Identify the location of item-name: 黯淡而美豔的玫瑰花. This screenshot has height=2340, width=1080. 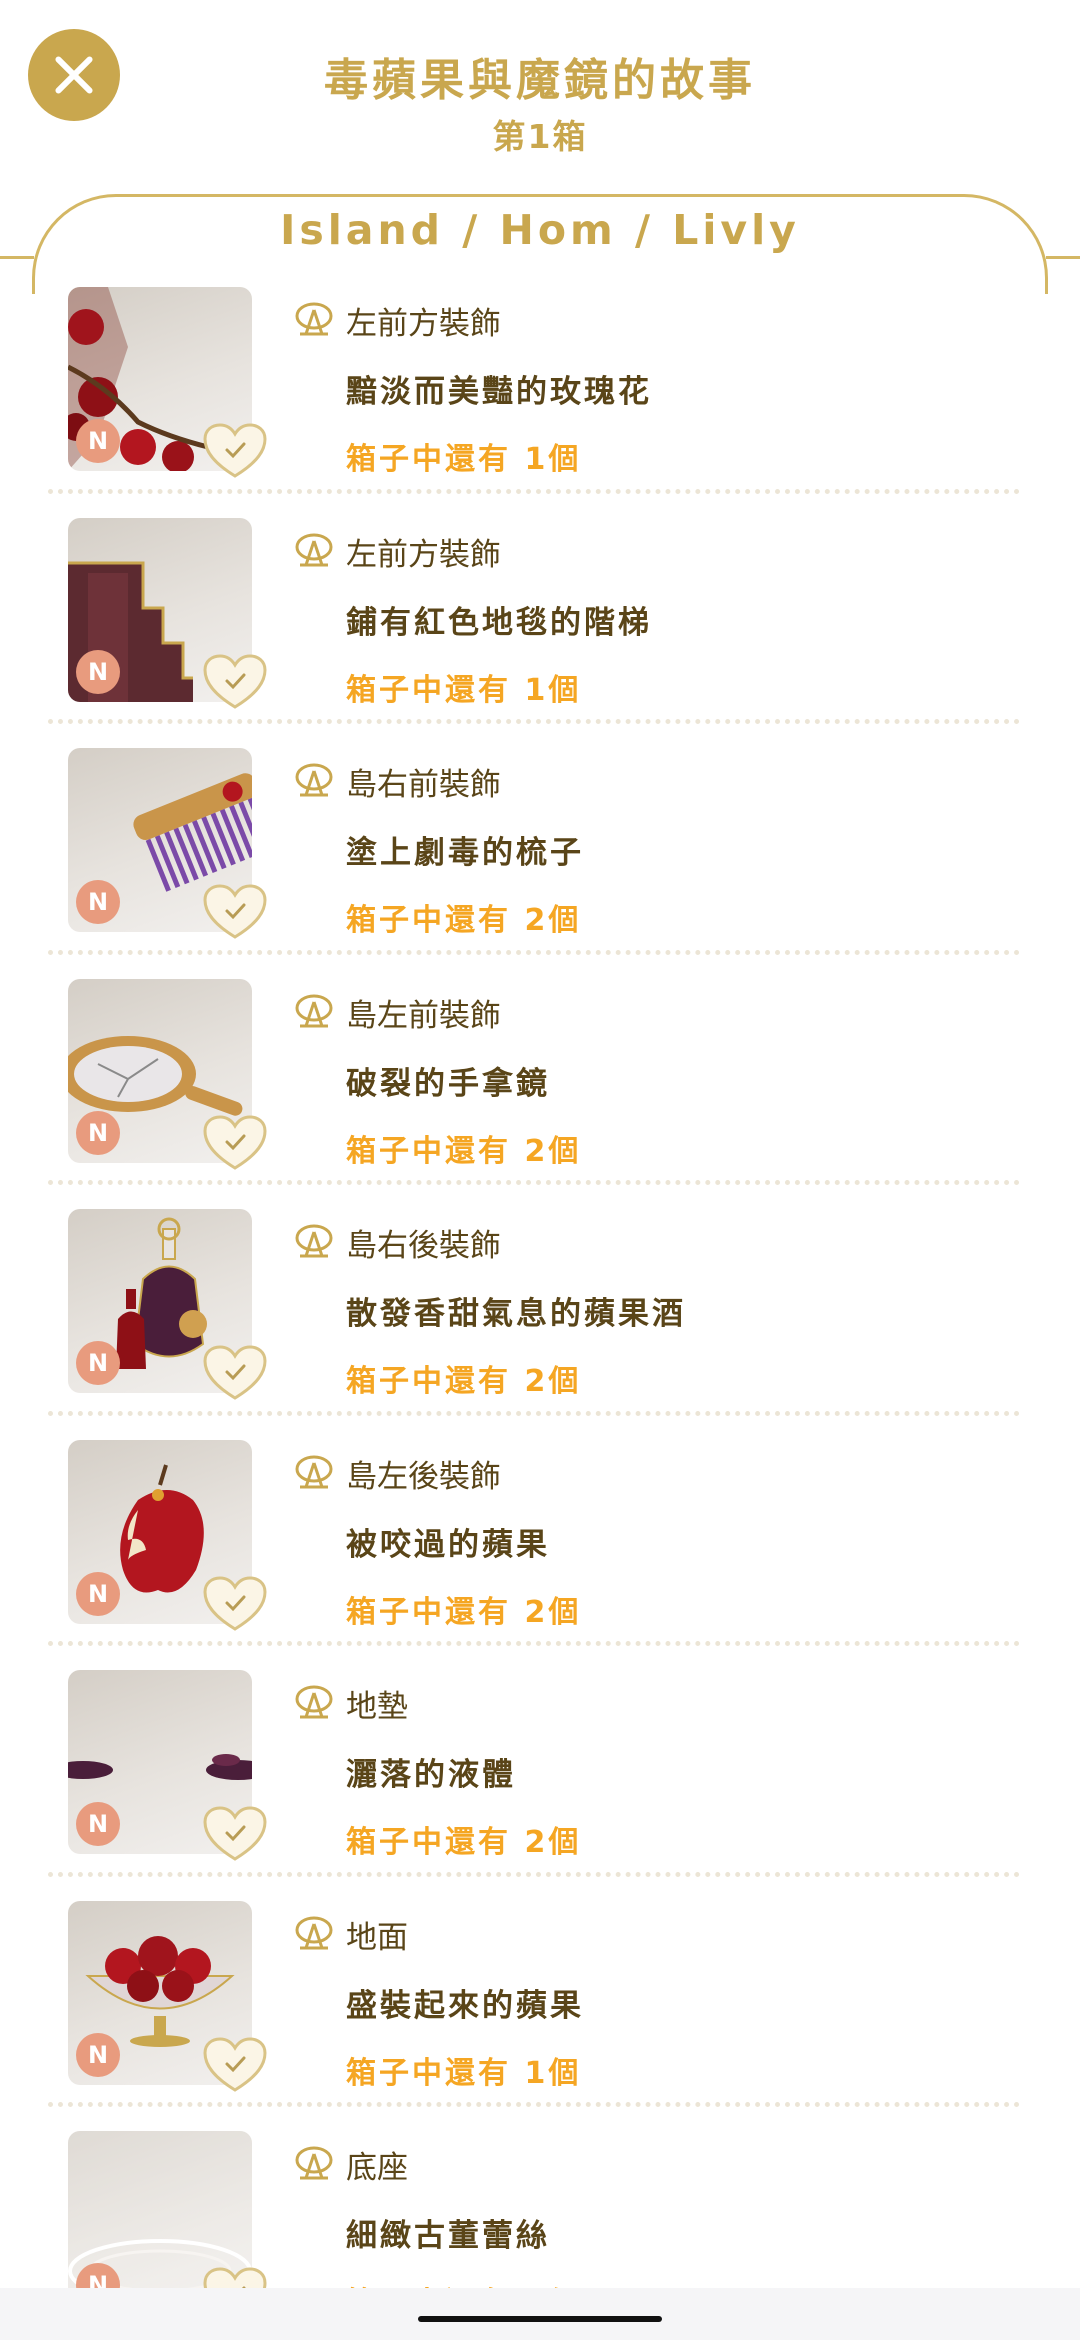
(499, 392).